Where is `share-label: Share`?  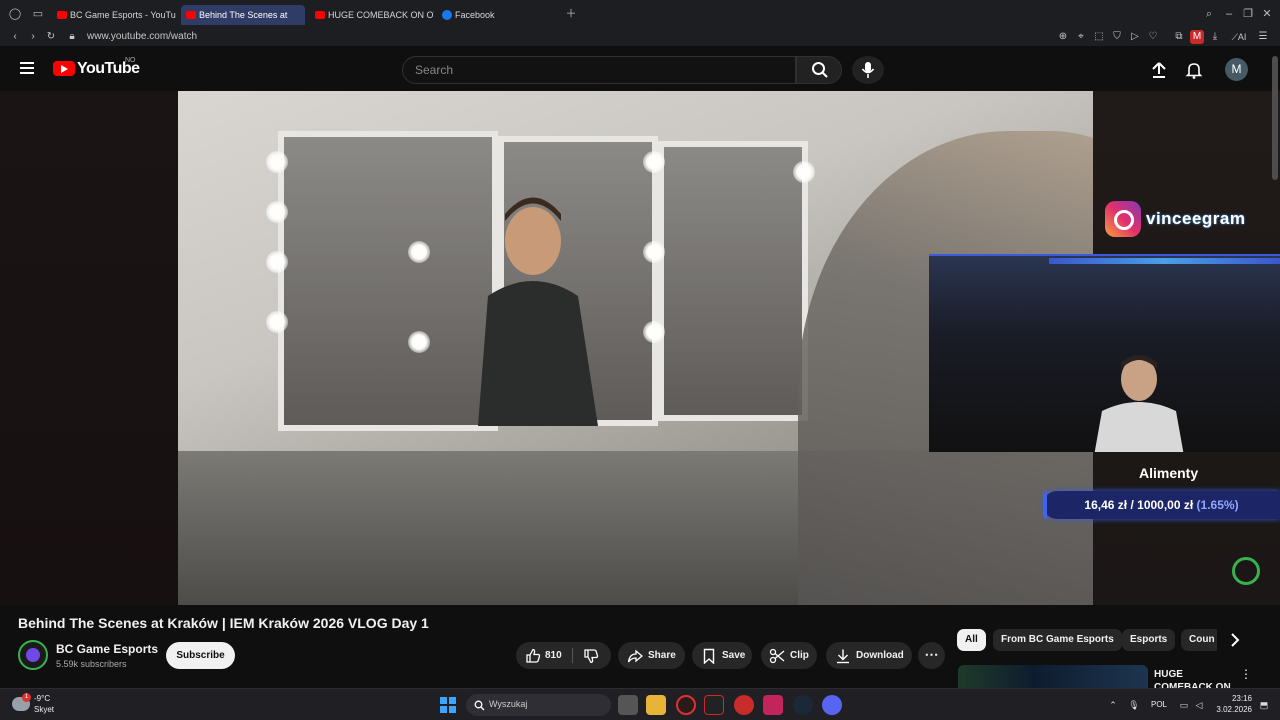 share-label: Share is located at coordinates (662, 655).